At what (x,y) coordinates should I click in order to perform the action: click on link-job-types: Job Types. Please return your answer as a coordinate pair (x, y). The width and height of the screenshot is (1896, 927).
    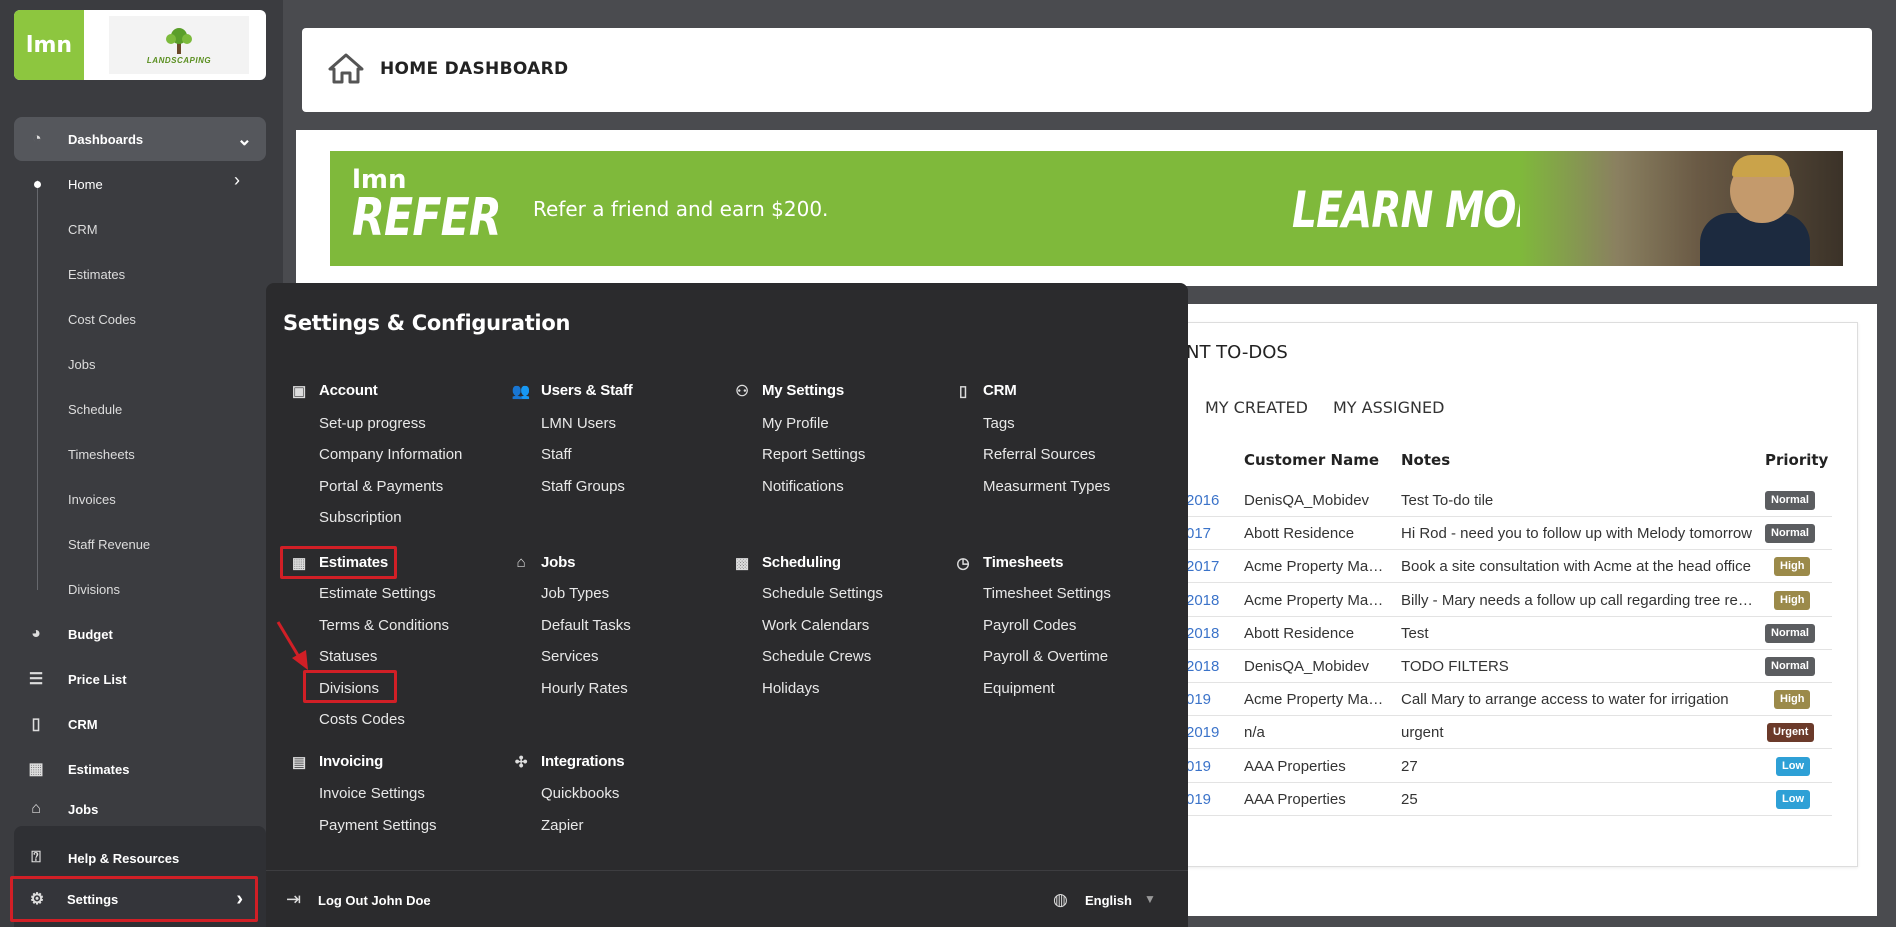
    Looking at the image, I should click on (575, 593).